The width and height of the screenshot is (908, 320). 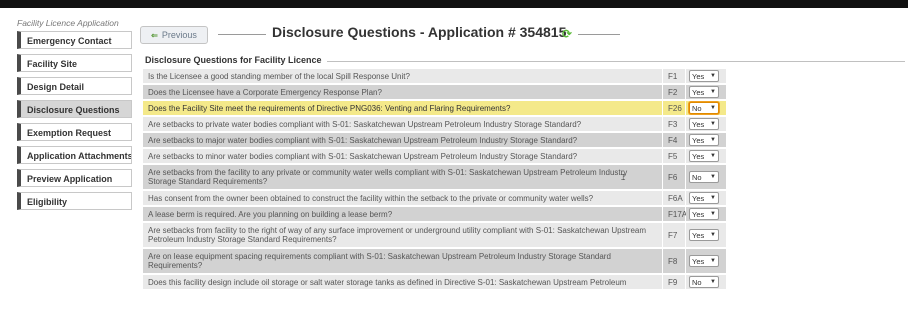 What do you see at coordinates (74, 63) in the screenshot?
I see `nav-item-facility-site: Facility Site` at bounding box center [74, 63].